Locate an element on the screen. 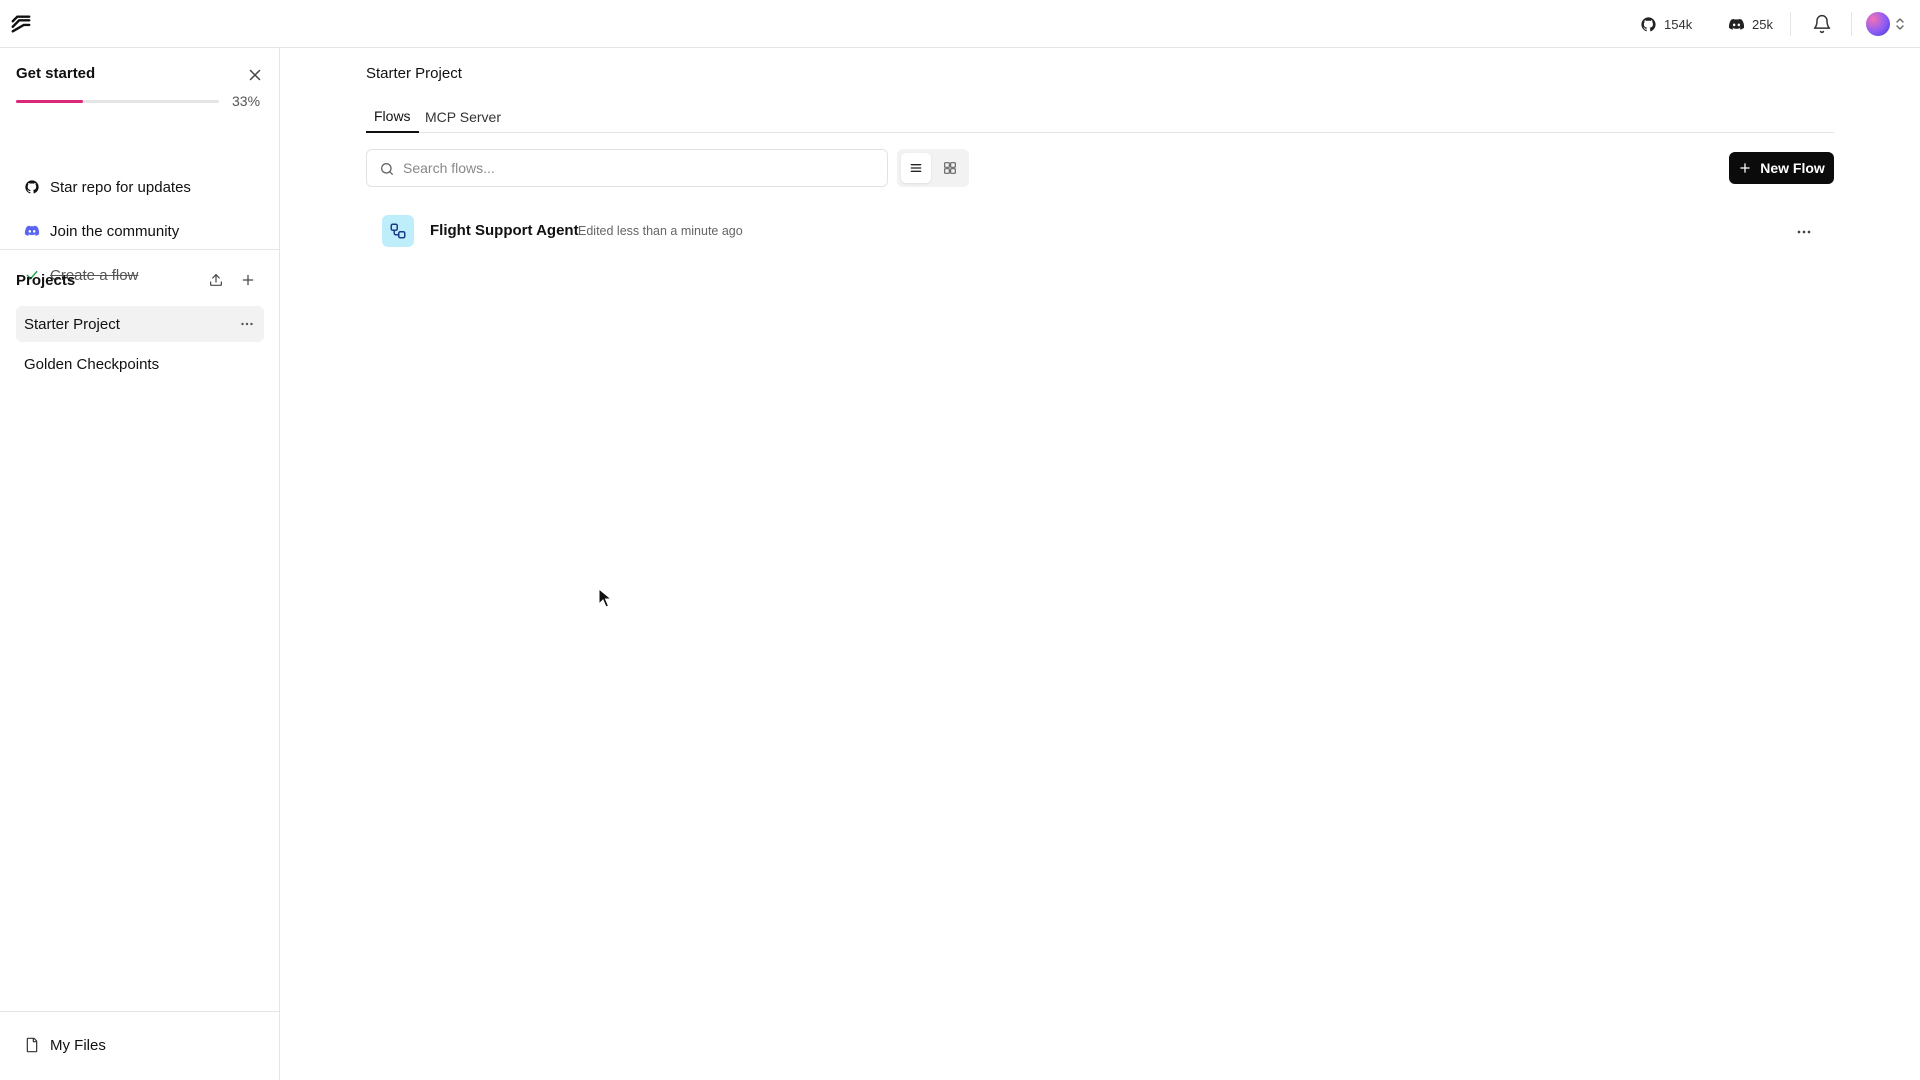 The image size is (1920, 1080). my-files-label: My Files is located at coordinates (78, 1045).